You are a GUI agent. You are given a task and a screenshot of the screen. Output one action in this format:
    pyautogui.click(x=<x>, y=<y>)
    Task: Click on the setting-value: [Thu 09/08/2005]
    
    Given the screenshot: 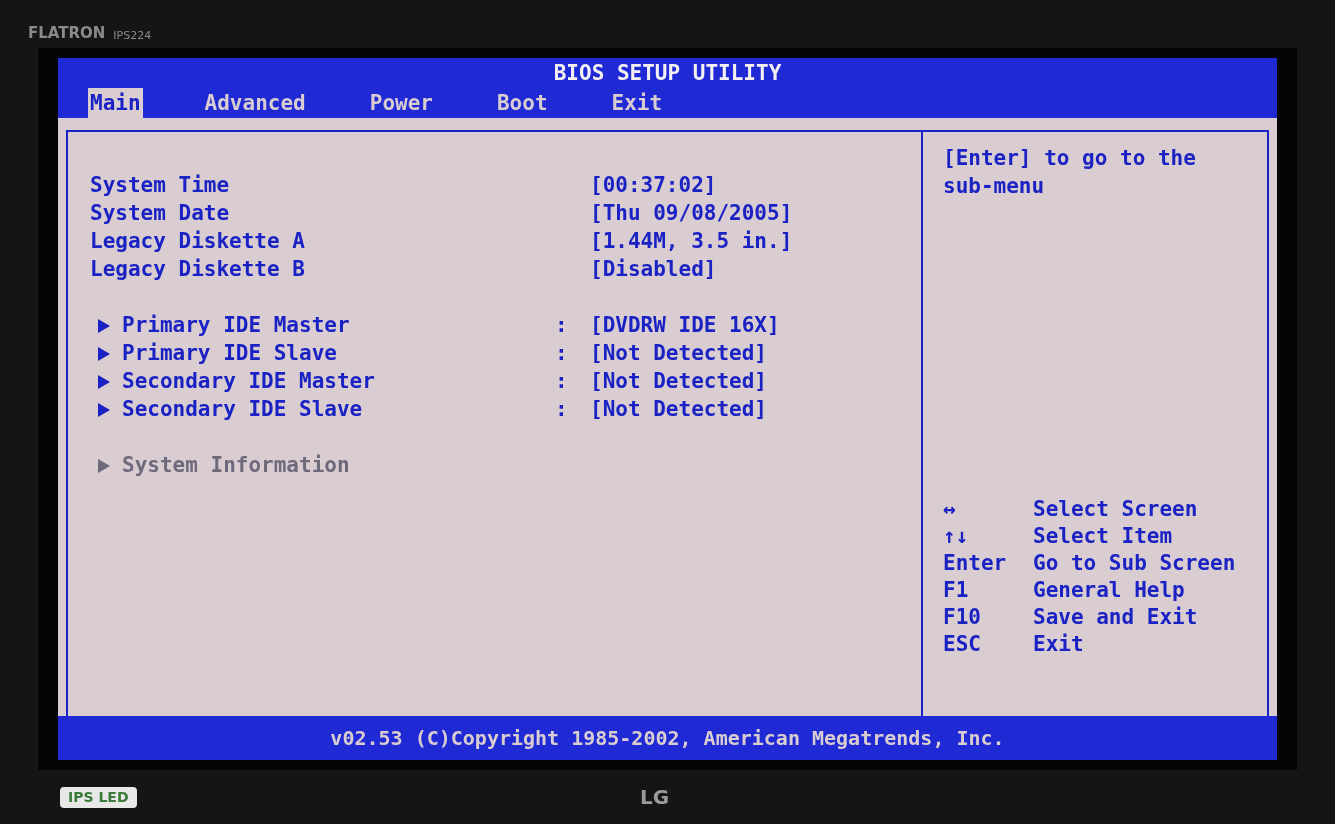 What is the action you would take?
    pyautogui.click(x=691, y=214)
    